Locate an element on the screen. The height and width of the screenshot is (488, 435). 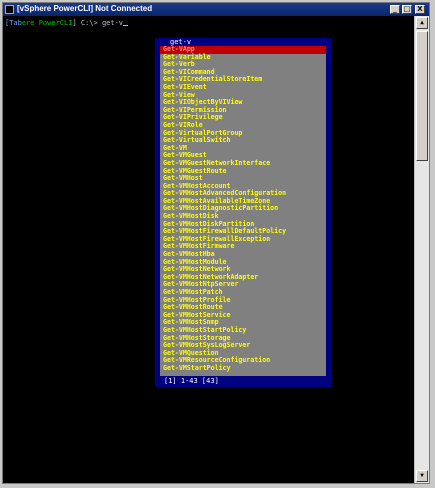
command-prompt-line: [Tabere PowerCLI] C:\> get-v is located at coordinates (67, 23).